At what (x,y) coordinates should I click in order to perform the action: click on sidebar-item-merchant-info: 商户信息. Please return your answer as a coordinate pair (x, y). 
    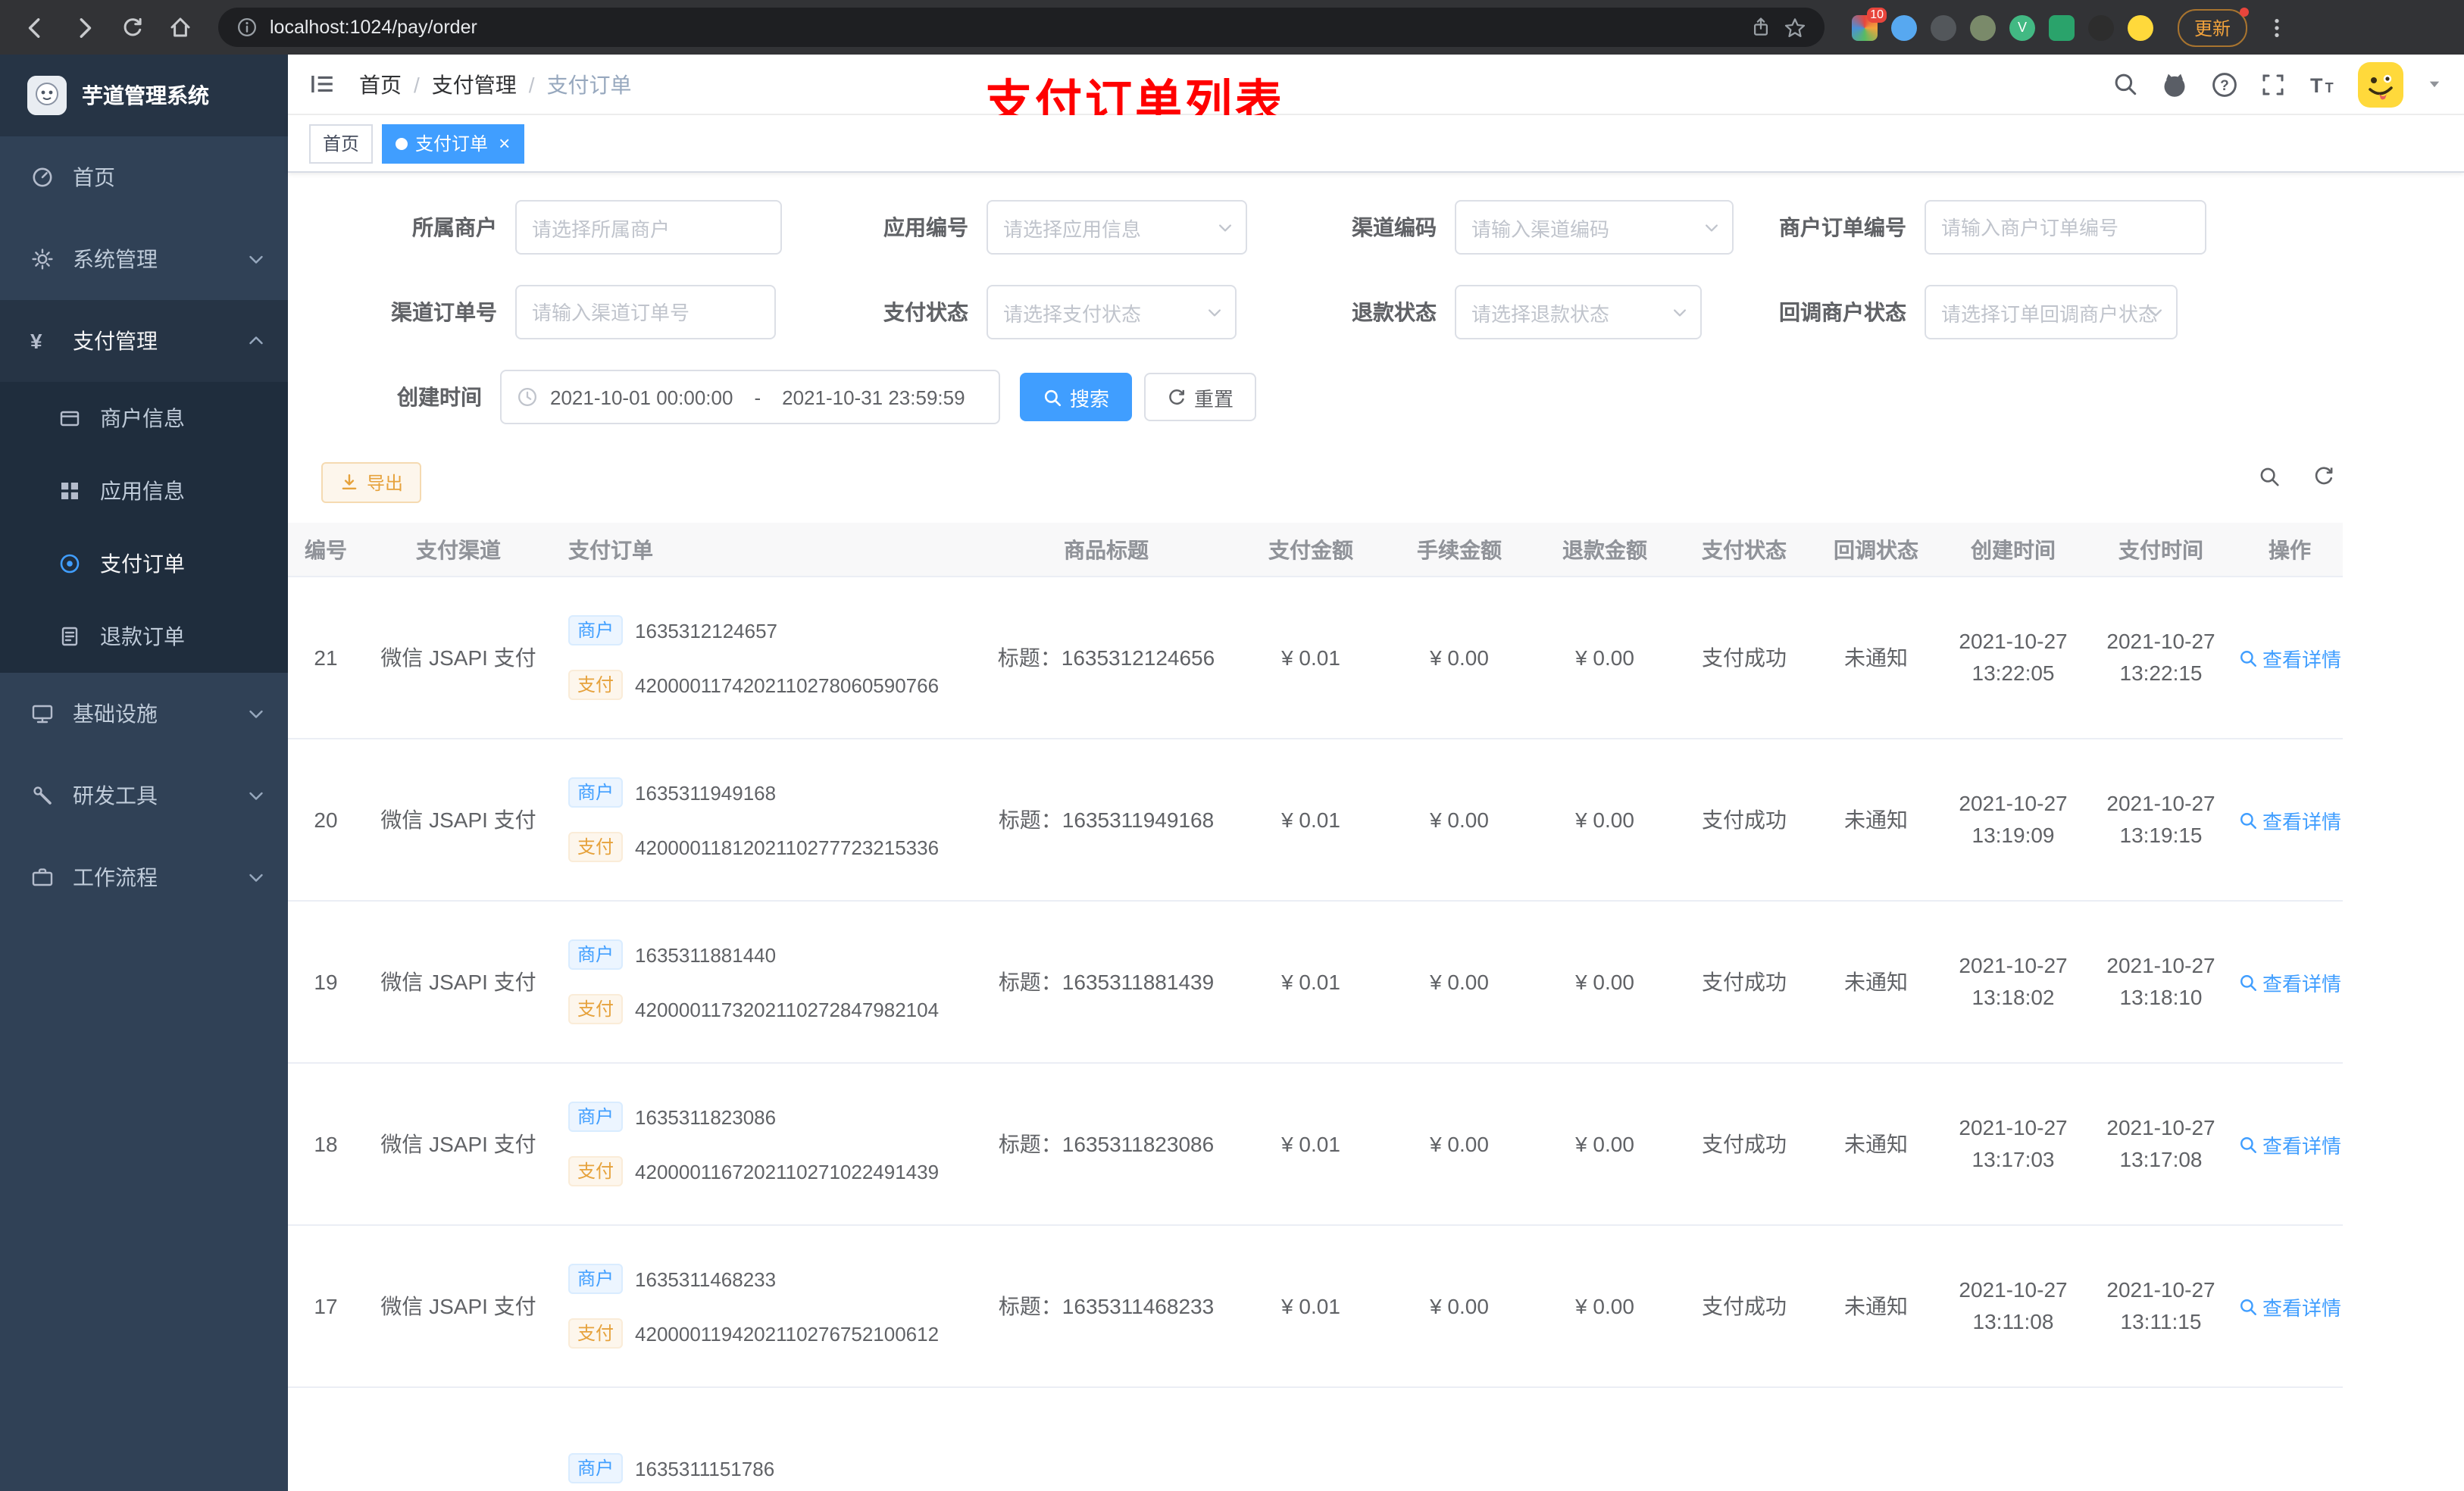
    Looking at the image, I should click on (144, 418).